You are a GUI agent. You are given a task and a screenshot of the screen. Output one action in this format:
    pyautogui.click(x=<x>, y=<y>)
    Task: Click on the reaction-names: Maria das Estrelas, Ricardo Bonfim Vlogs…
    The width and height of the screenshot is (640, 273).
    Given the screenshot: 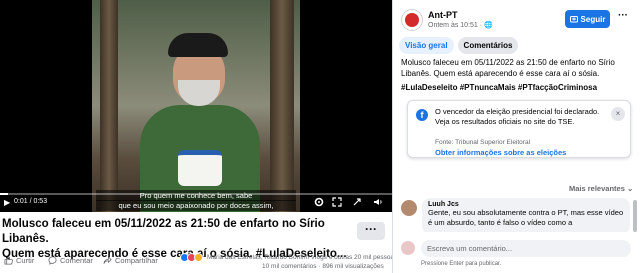 What is the action you would take?
    pyautogui.click(x=302, y=257)
    